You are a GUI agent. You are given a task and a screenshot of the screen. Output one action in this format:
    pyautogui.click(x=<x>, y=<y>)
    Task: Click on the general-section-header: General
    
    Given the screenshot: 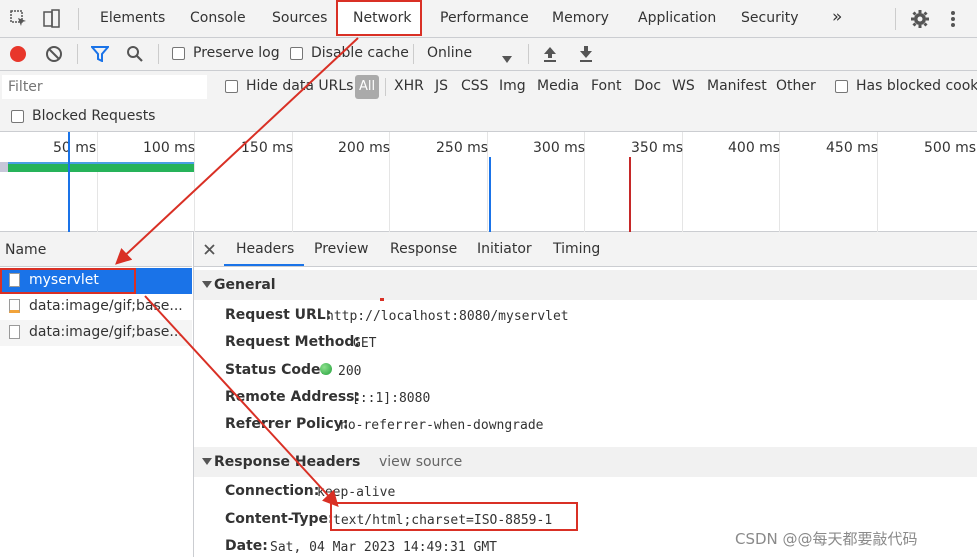 What is the action you would take?
    pyautogui.click(x=585, y=285)
    